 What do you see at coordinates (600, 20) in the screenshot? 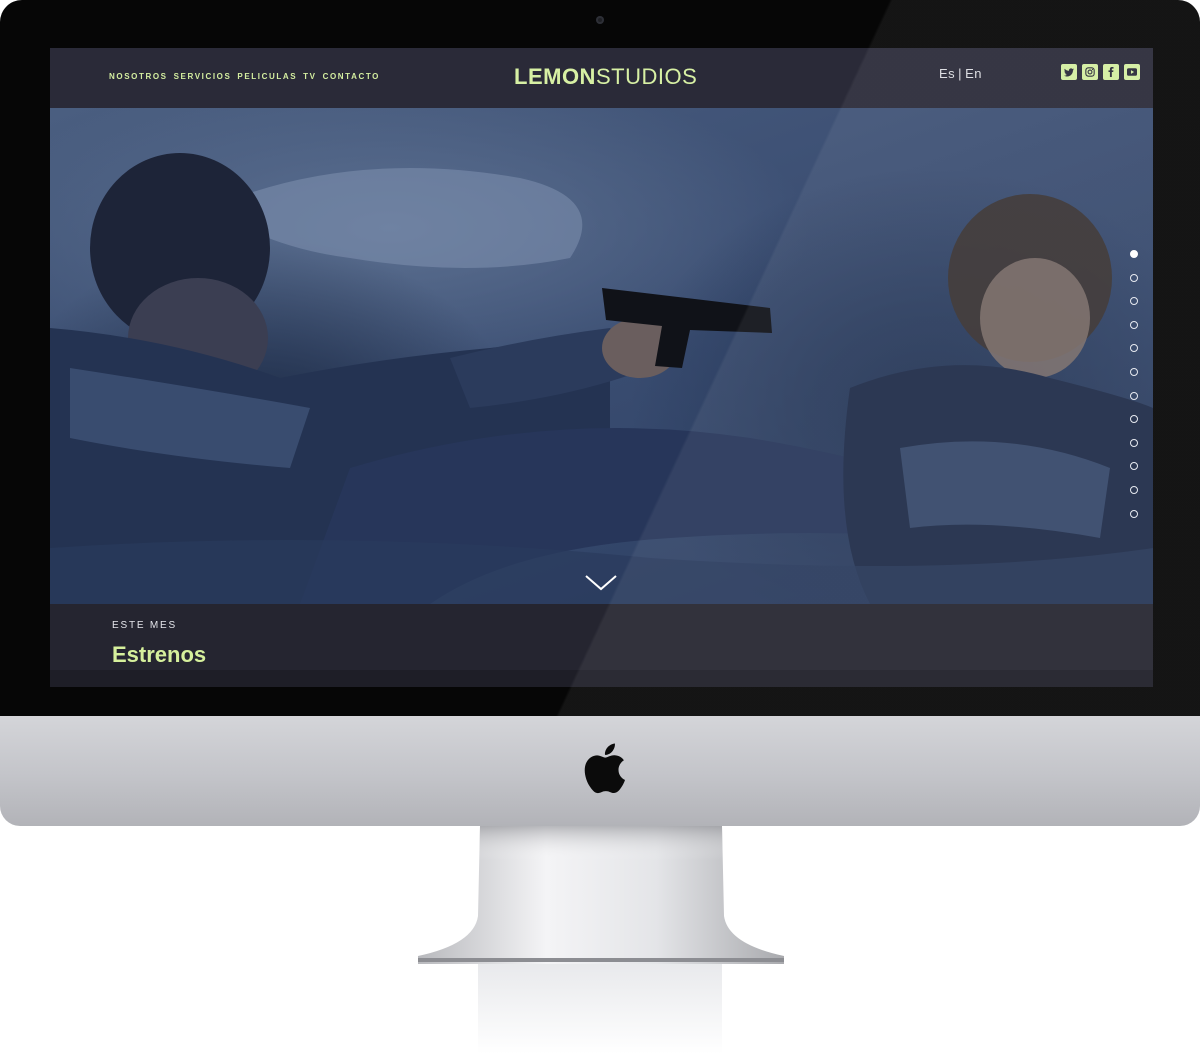
I see `camera-icon` at bounding box center [600, 20].